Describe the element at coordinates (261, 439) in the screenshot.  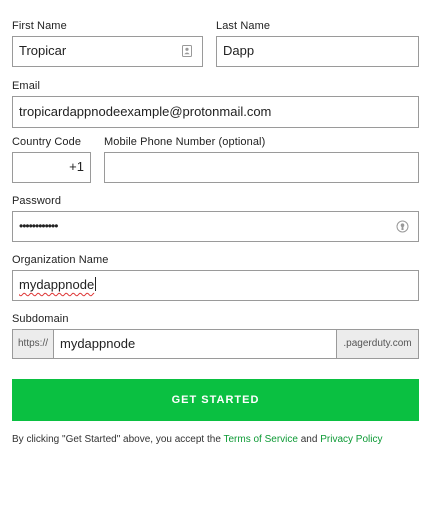
I see `terms-of-service-link: Terms of Service` at that location.